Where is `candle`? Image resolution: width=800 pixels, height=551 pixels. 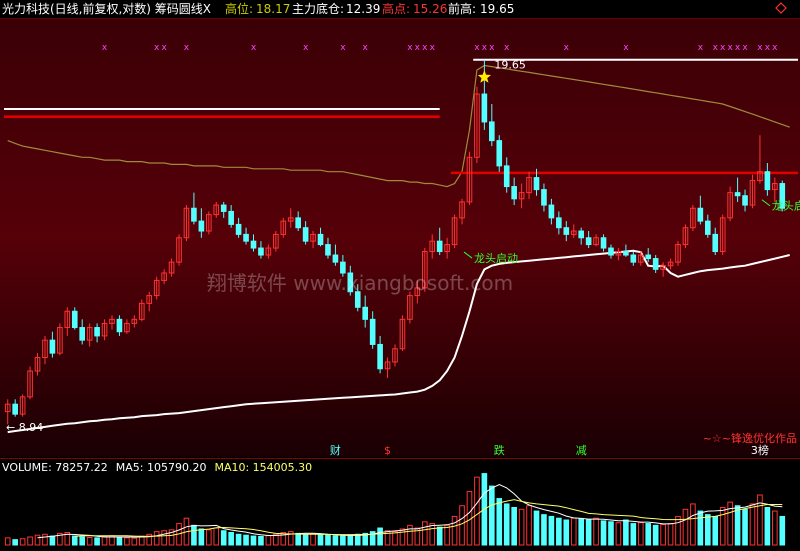 candle is located at coordinates (499, 153).